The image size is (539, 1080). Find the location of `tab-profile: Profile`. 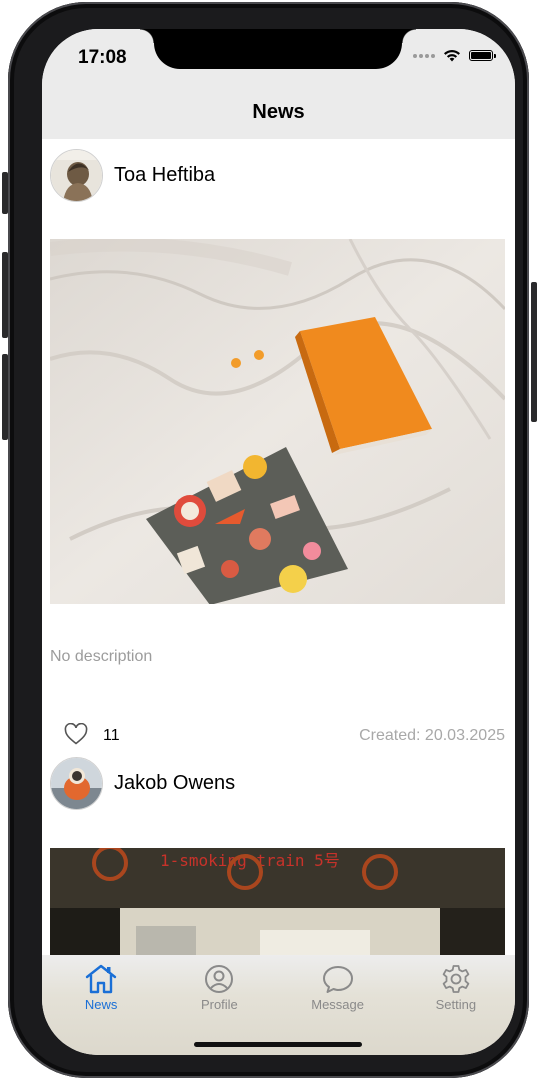

tab-profile: Profile is located at coordinates (219, 1005).